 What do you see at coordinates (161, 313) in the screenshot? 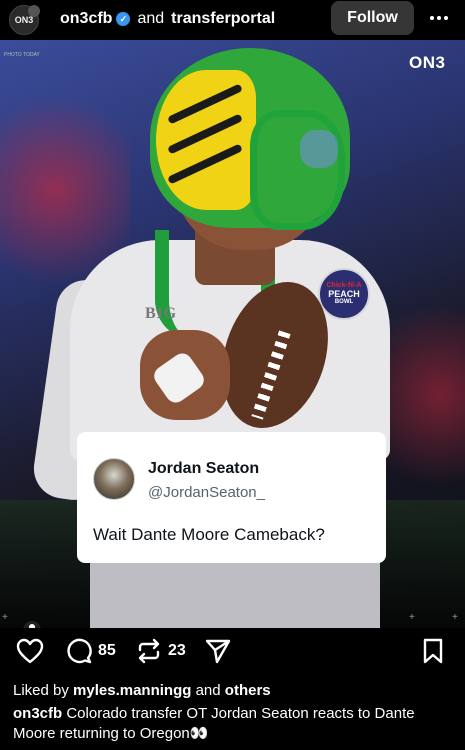
I see `big-ten-patch: B1G` at bounding box center [161, 313].